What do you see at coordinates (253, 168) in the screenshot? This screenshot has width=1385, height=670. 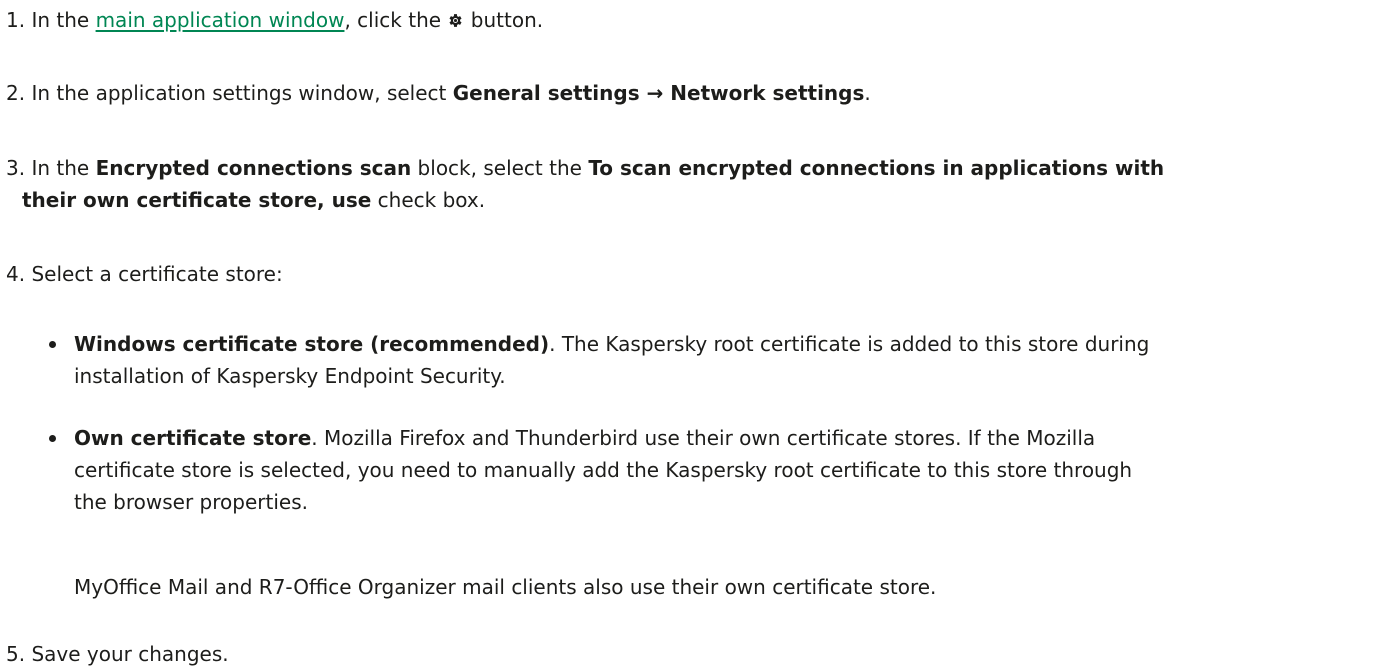 I see `block-name: Encrypted connections scan` at bounding box center [253, 168].